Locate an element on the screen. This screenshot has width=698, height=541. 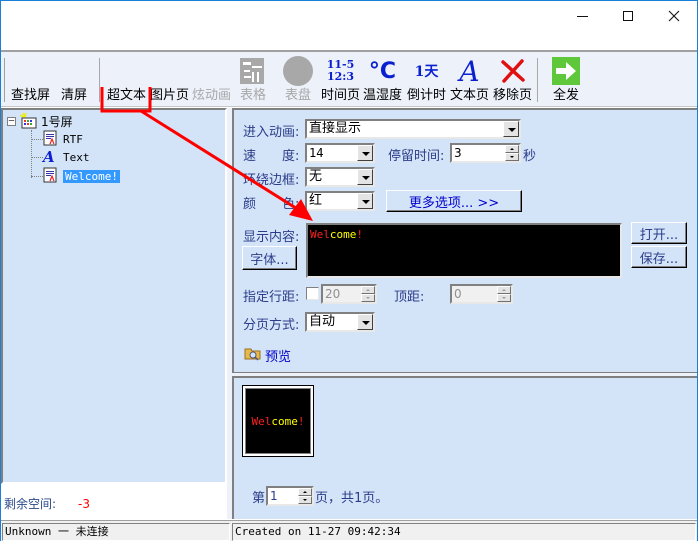
animation-label: 炫动画 is located at coordinates (212, 95).